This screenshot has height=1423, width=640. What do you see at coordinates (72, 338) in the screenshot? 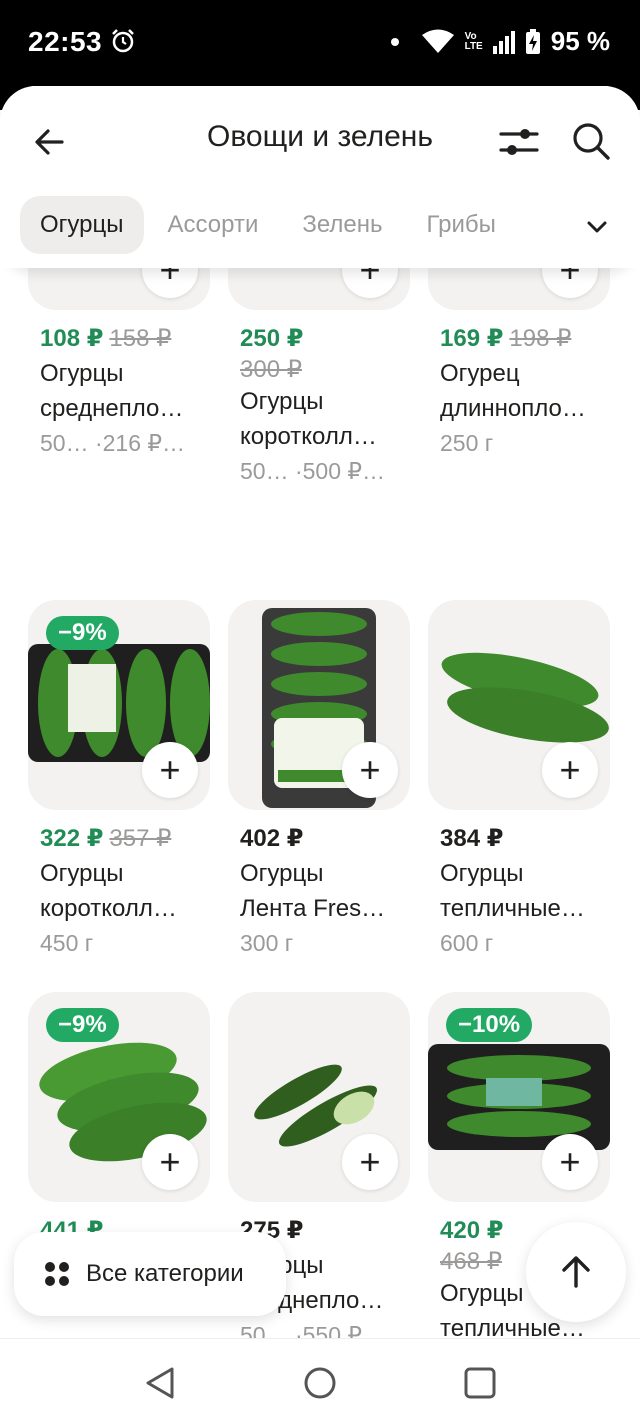
I see `price: 108 ₽` at bounding box center [72, 338].